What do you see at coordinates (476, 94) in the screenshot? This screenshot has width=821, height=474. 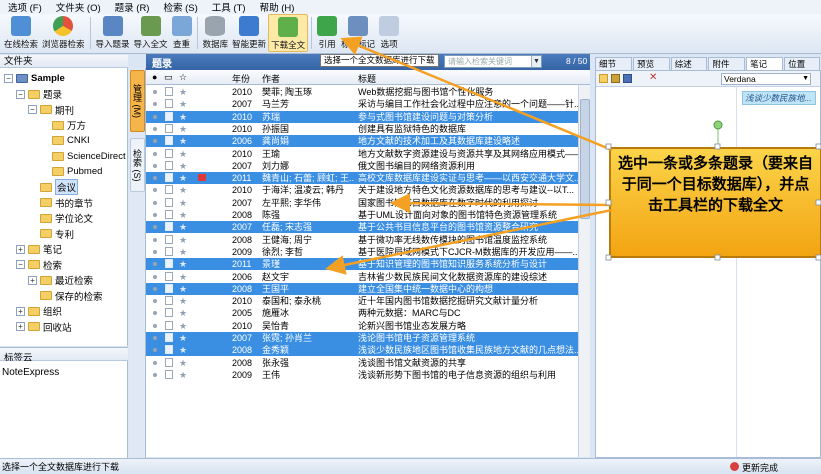 I see `callout-arrow-toolbar` at bounding box center [476, 94].